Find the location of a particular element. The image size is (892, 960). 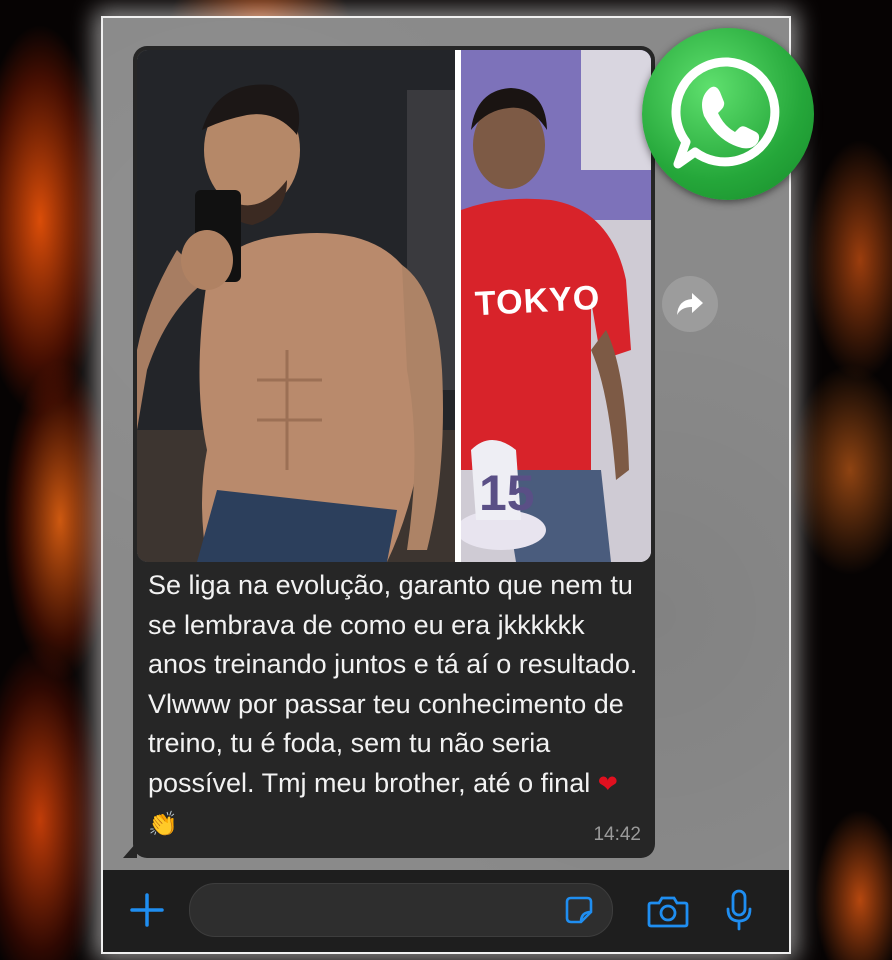

plus-icon is located at coordinates (147, 910).